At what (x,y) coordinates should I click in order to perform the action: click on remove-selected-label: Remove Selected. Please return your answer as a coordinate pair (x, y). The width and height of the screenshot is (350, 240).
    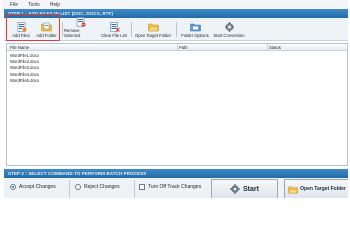
    Looking at the image, I should click on (72, 33).